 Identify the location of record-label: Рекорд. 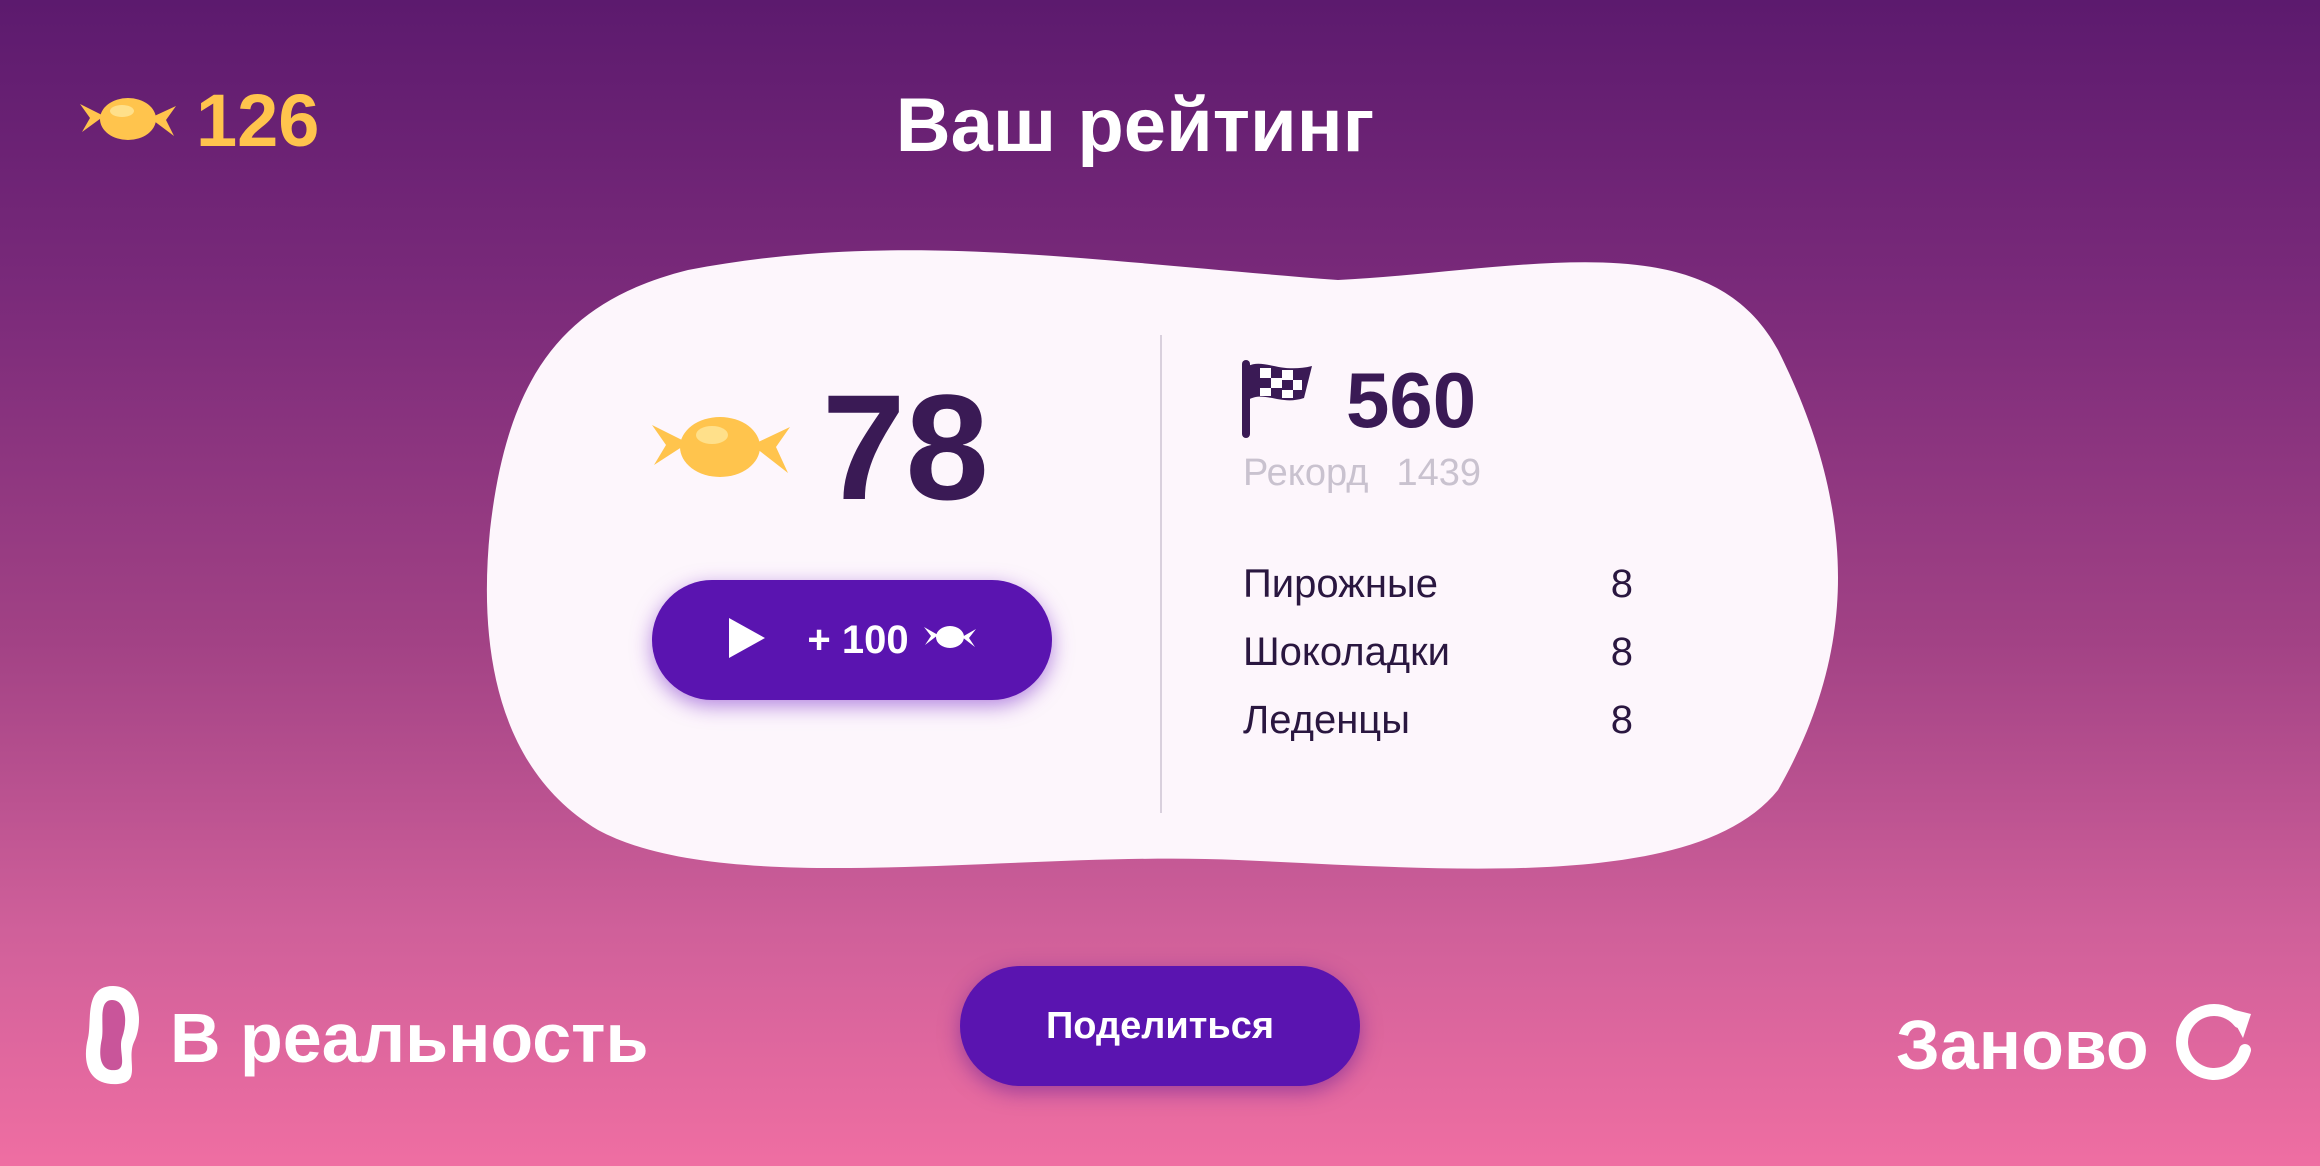
(1306, 473).